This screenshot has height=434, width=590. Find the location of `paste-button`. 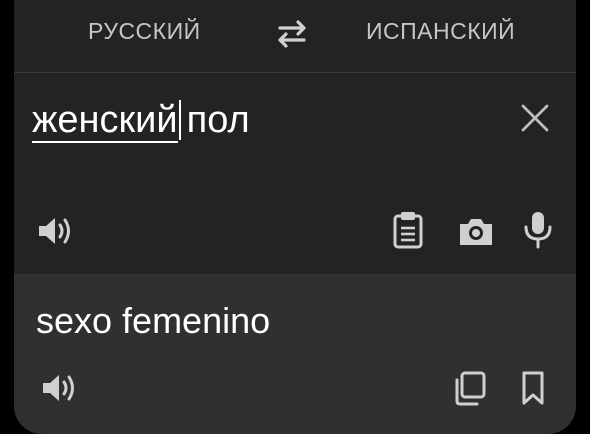

paste-button is located at coordinates (408, 230).